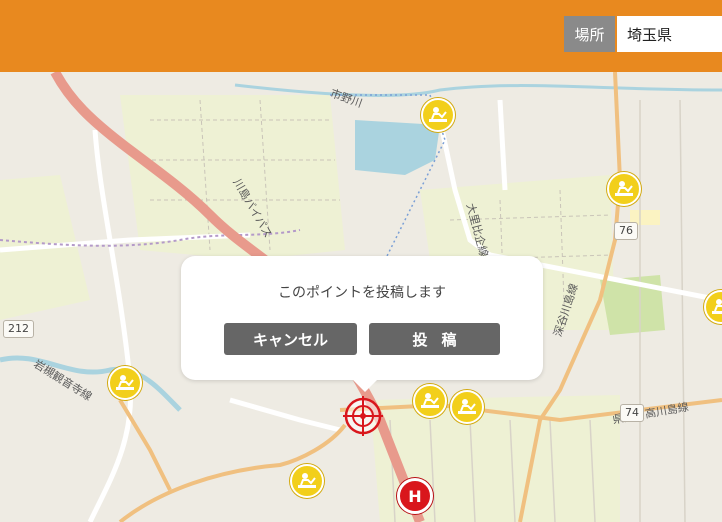  Describe the element at coordinates (361, 36) in the screenshot. I see `header-bar: 場所` at that location.